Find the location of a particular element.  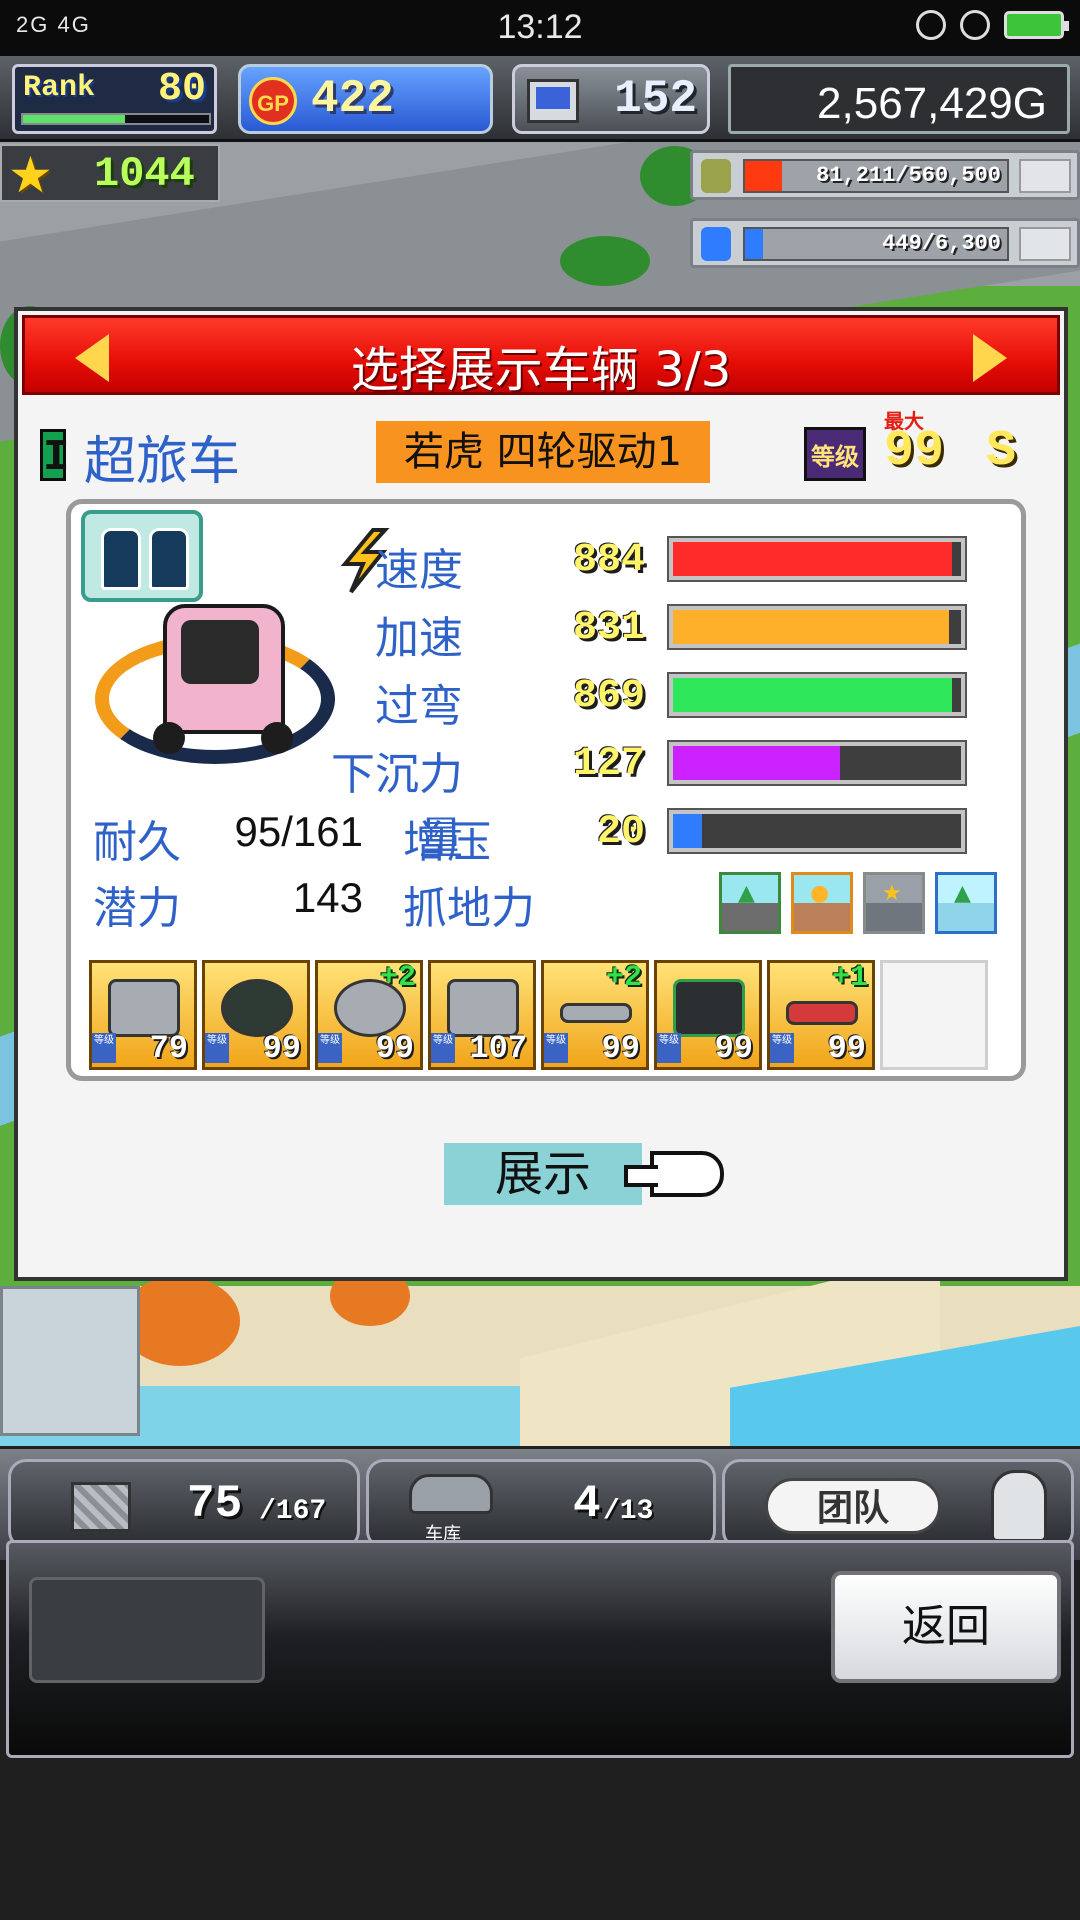

stat-bar-cornering is located at coordinates (817, 695).